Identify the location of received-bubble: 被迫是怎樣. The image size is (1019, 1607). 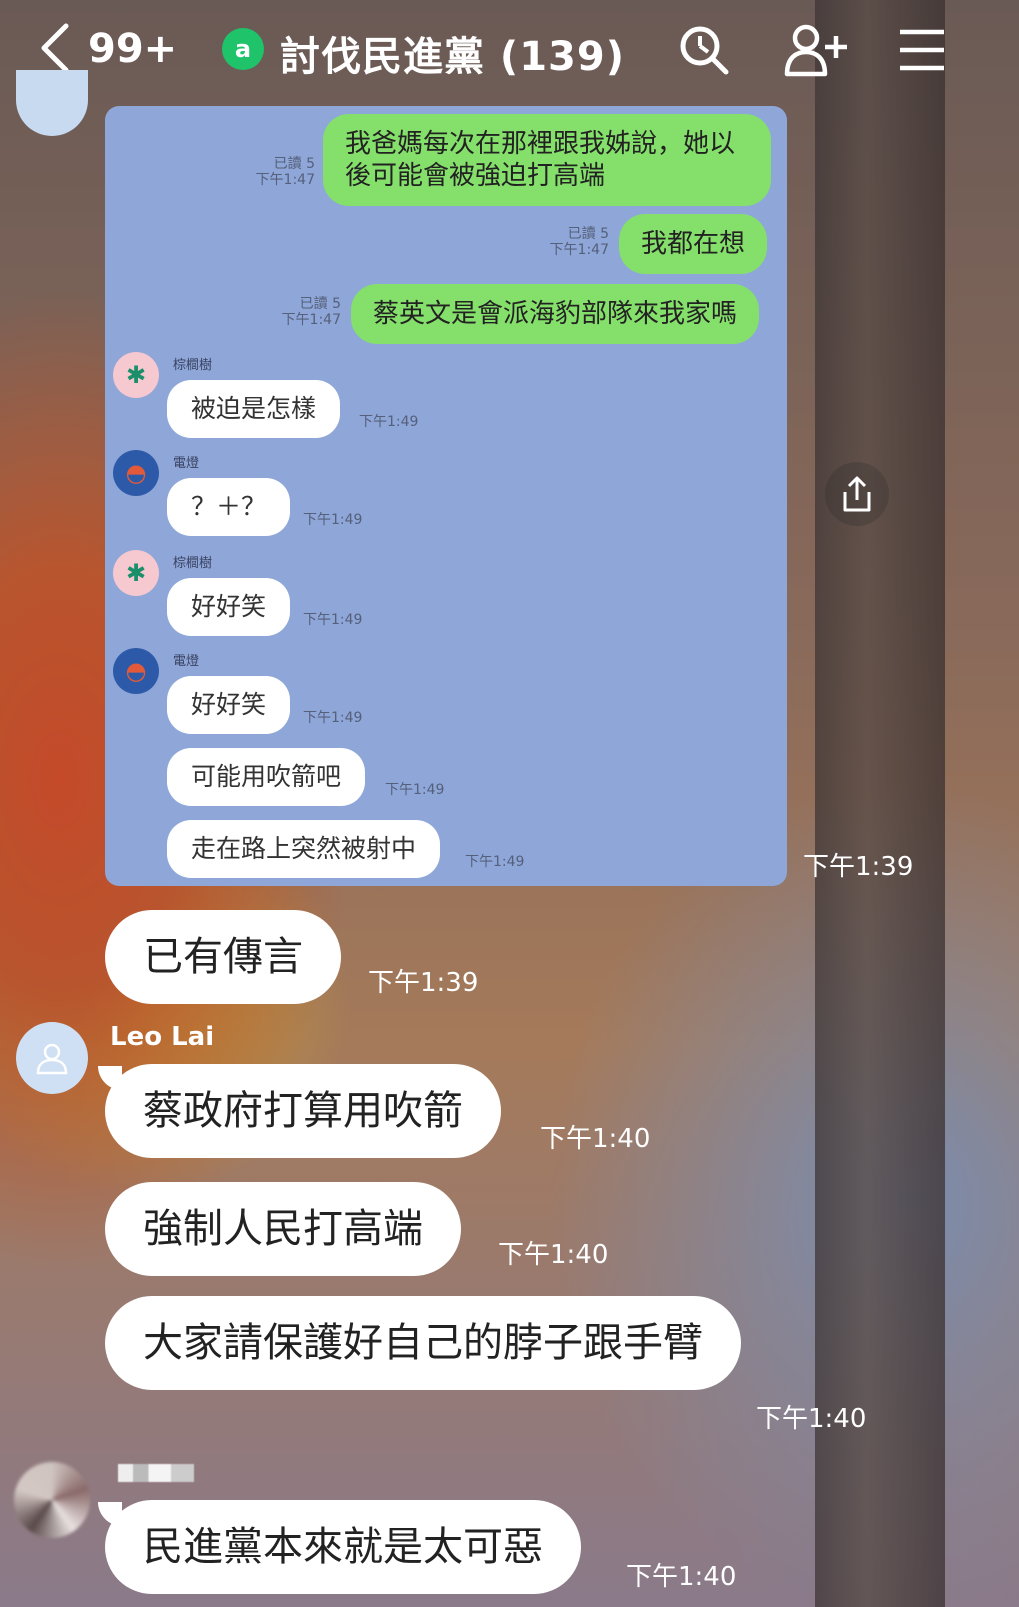
(254, 409).